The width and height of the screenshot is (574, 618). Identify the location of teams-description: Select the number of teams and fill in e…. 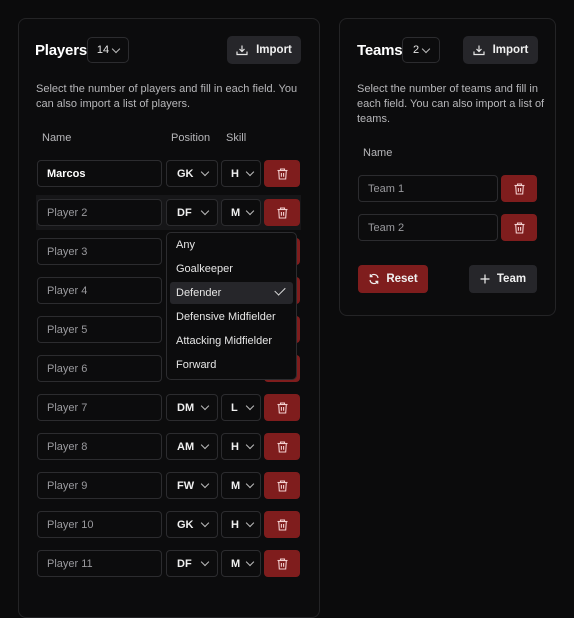
(452, 104).